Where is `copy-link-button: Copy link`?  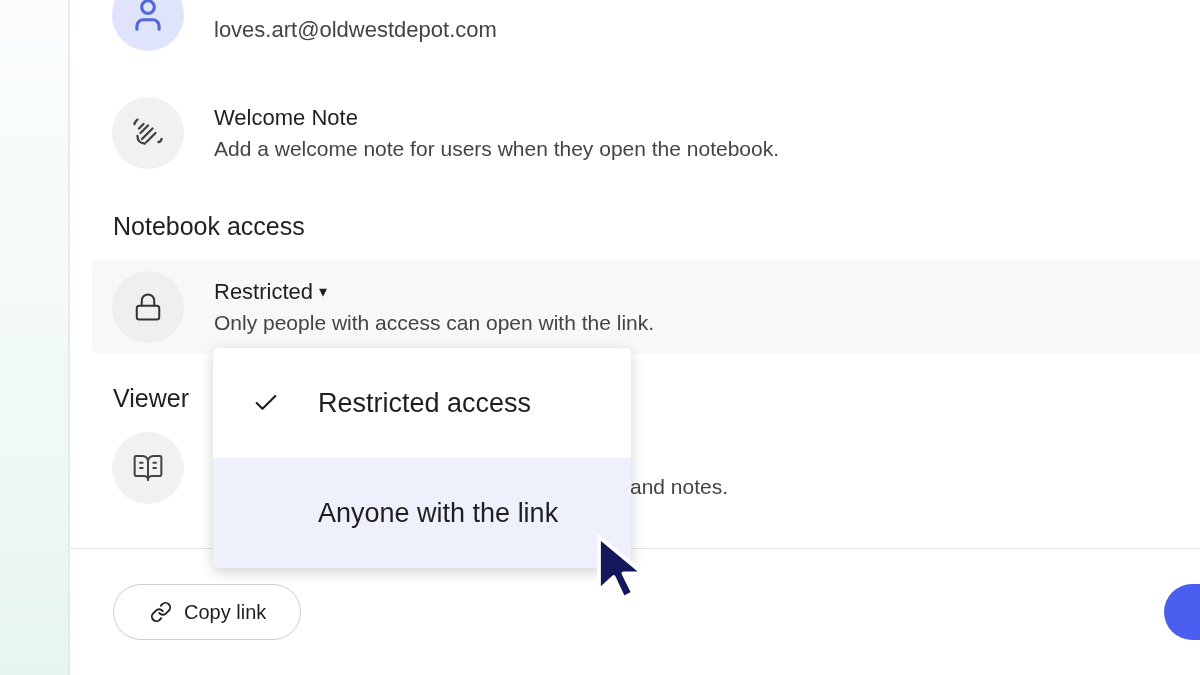
copy-link-button: Copy link is located at coordinates (207, 612).